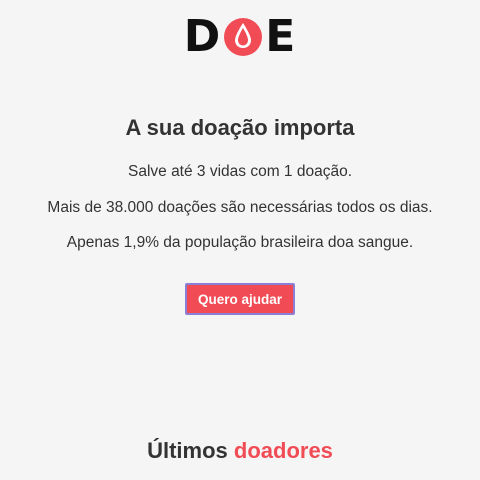 The height and width of the screenshot is (480, 480). What do you see at coordinates (283, 450) in the screenshot?
I see `donors-heading-accent: doadores` at bounding box center [283, 450].